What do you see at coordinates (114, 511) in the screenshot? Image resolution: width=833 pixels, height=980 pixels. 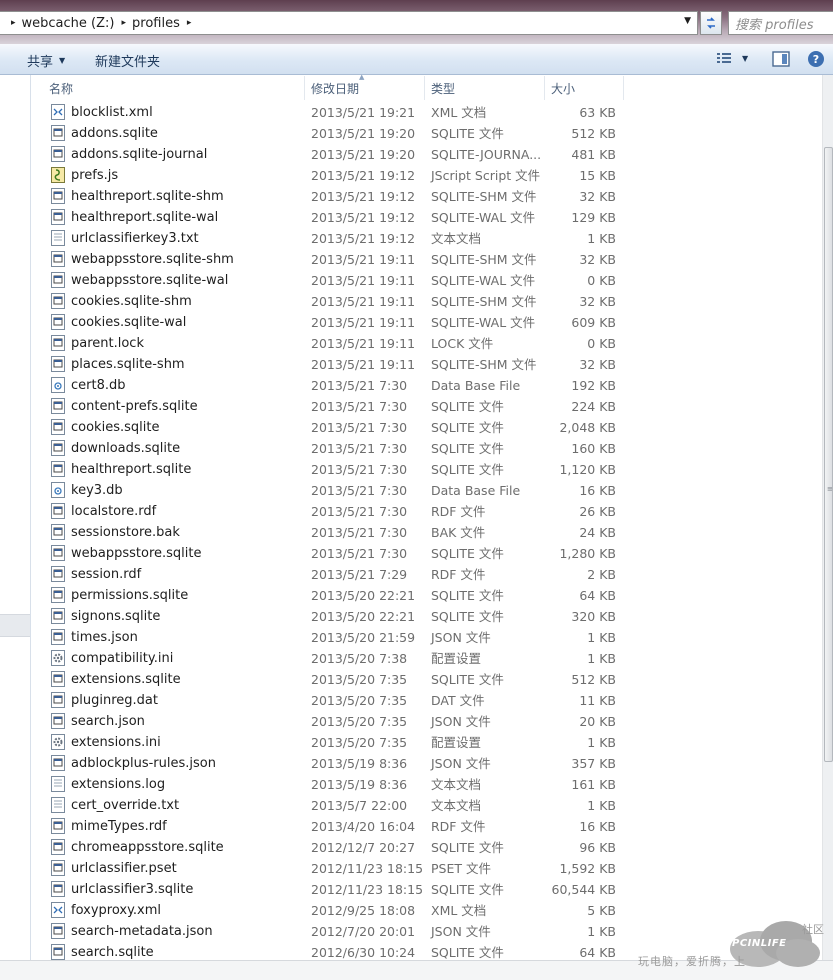 I see `file-name: localstore.rdf` at bounding box center [114, 511].